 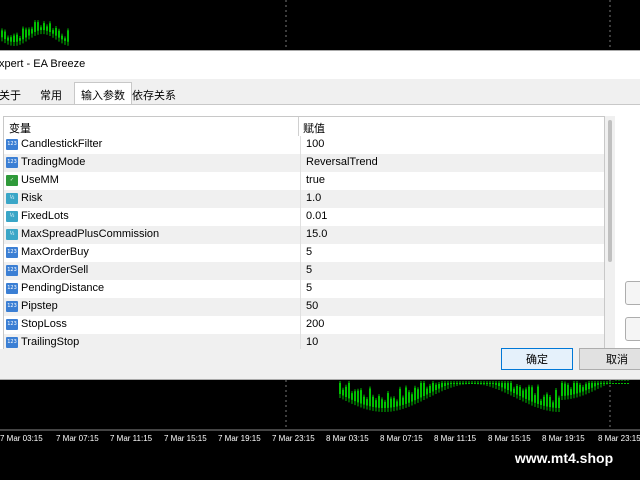 What do you see at coordinates (43, 64) in the screenshot?
I see `dialog-title: xpert - EA Breeze` at bounding box center [43, 64].